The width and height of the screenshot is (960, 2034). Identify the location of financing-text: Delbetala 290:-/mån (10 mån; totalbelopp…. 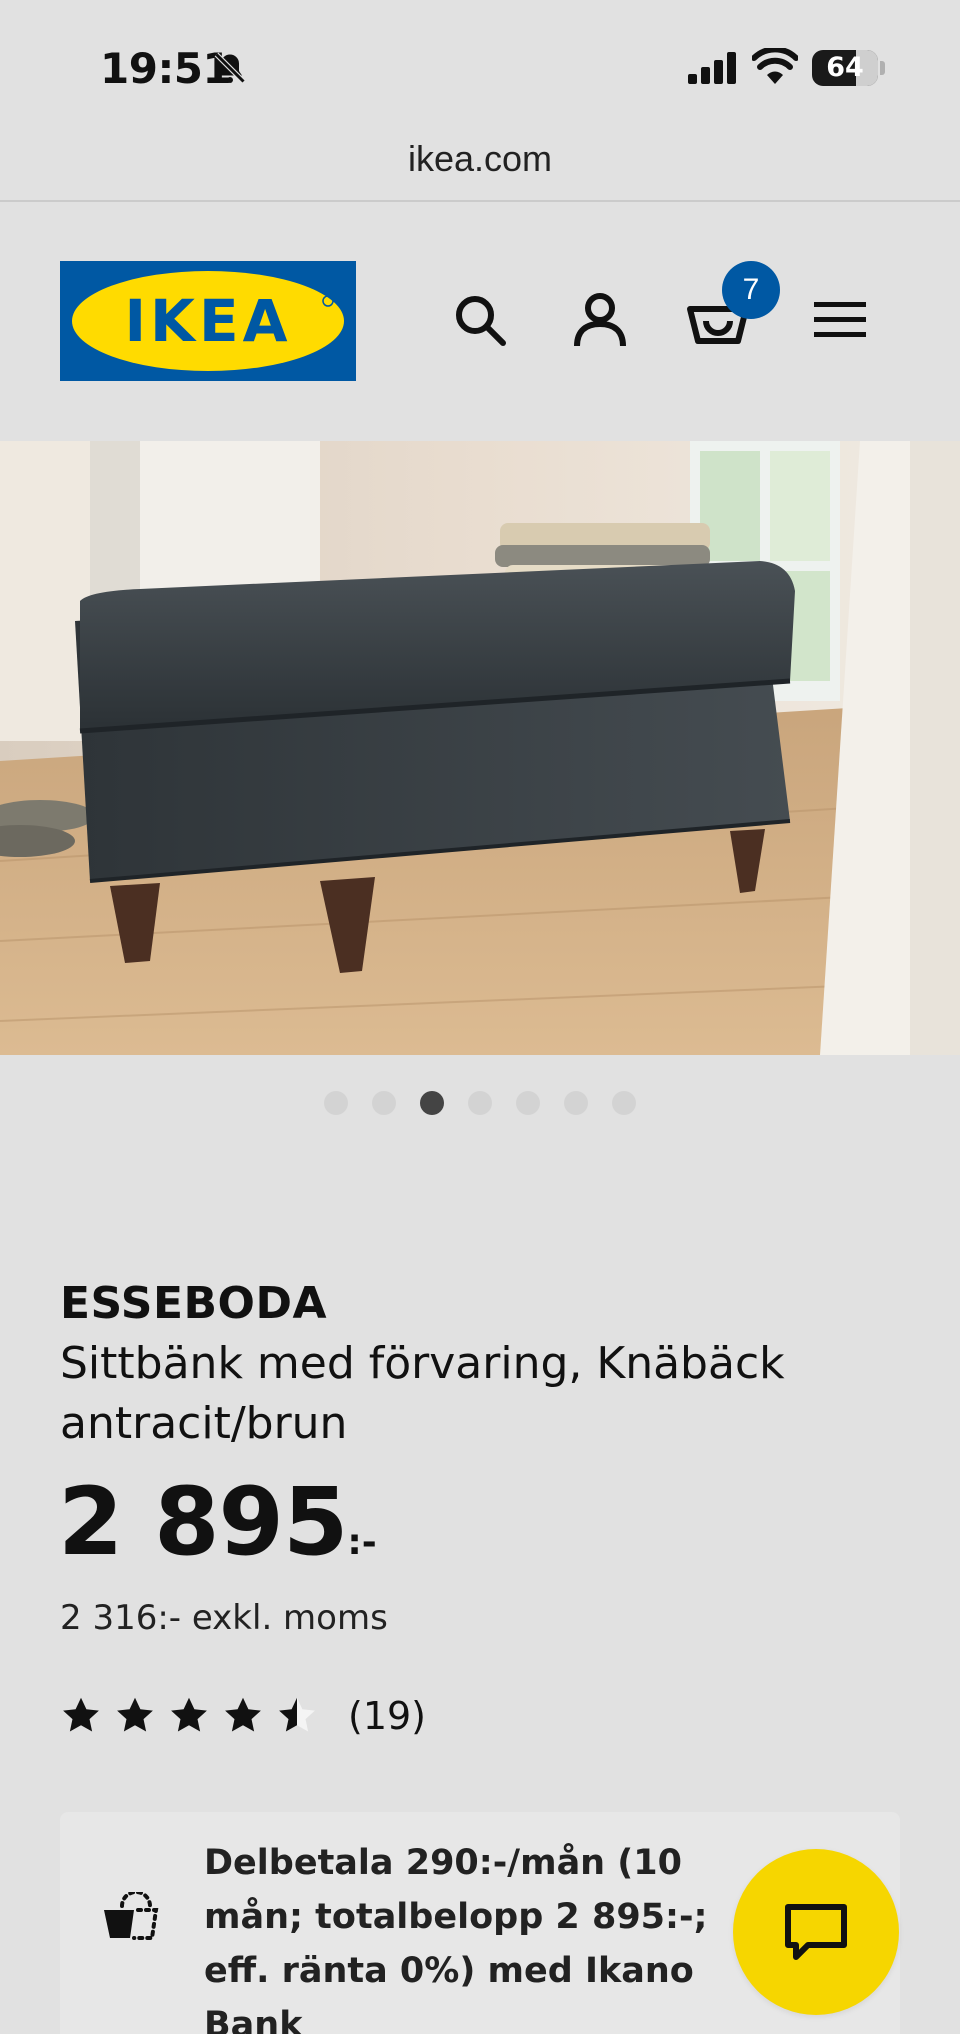
(456, 1938).